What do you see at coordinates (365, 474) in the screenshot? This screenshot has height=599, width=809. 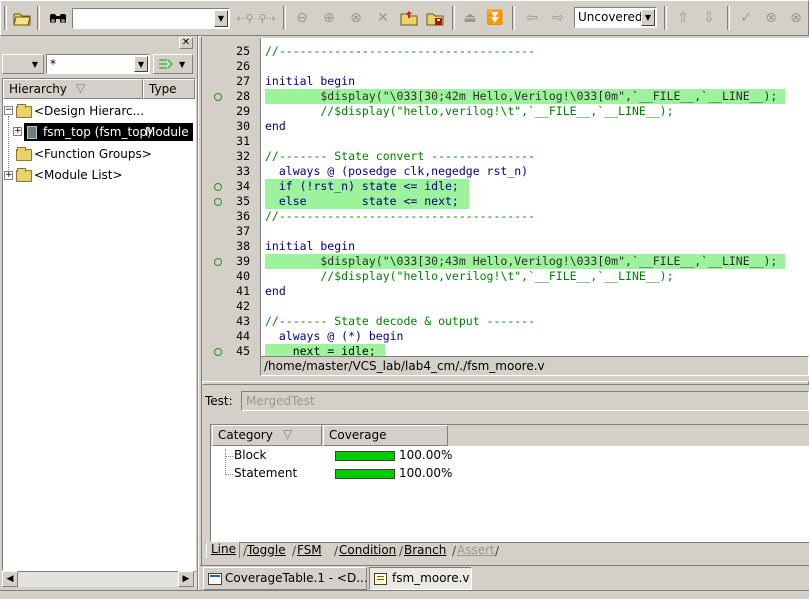 I see `coverage-bar` at bounding box center [365, 474].